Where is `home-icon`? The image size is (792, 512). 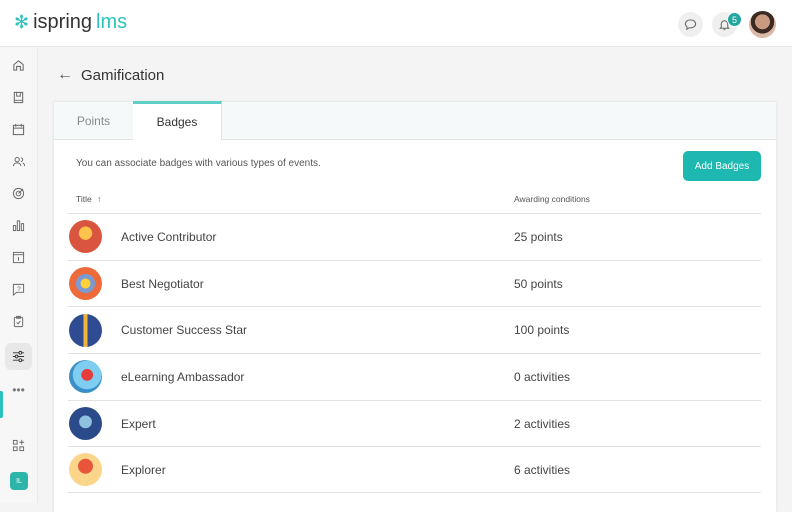 home-icon is located at coordinates (18, 65).